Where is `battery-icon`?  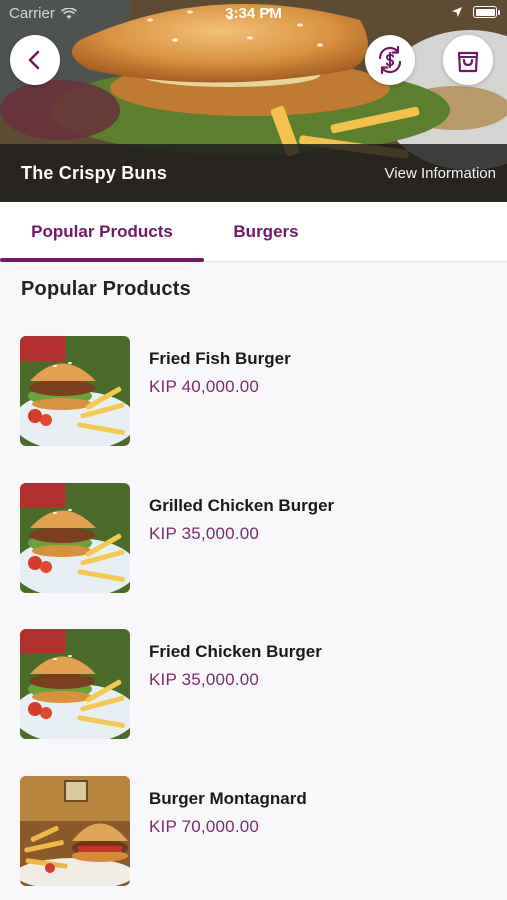
battery-icon is located at coordinates (486, 12).